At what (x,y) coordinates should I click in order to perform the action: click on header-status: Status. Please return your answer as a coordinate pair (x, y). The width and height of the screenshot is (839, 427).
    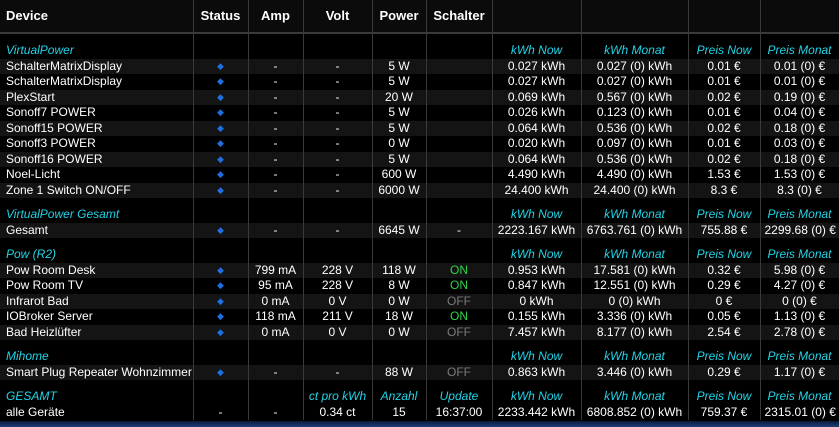
    Looking at the image, I should click on (221, 17).